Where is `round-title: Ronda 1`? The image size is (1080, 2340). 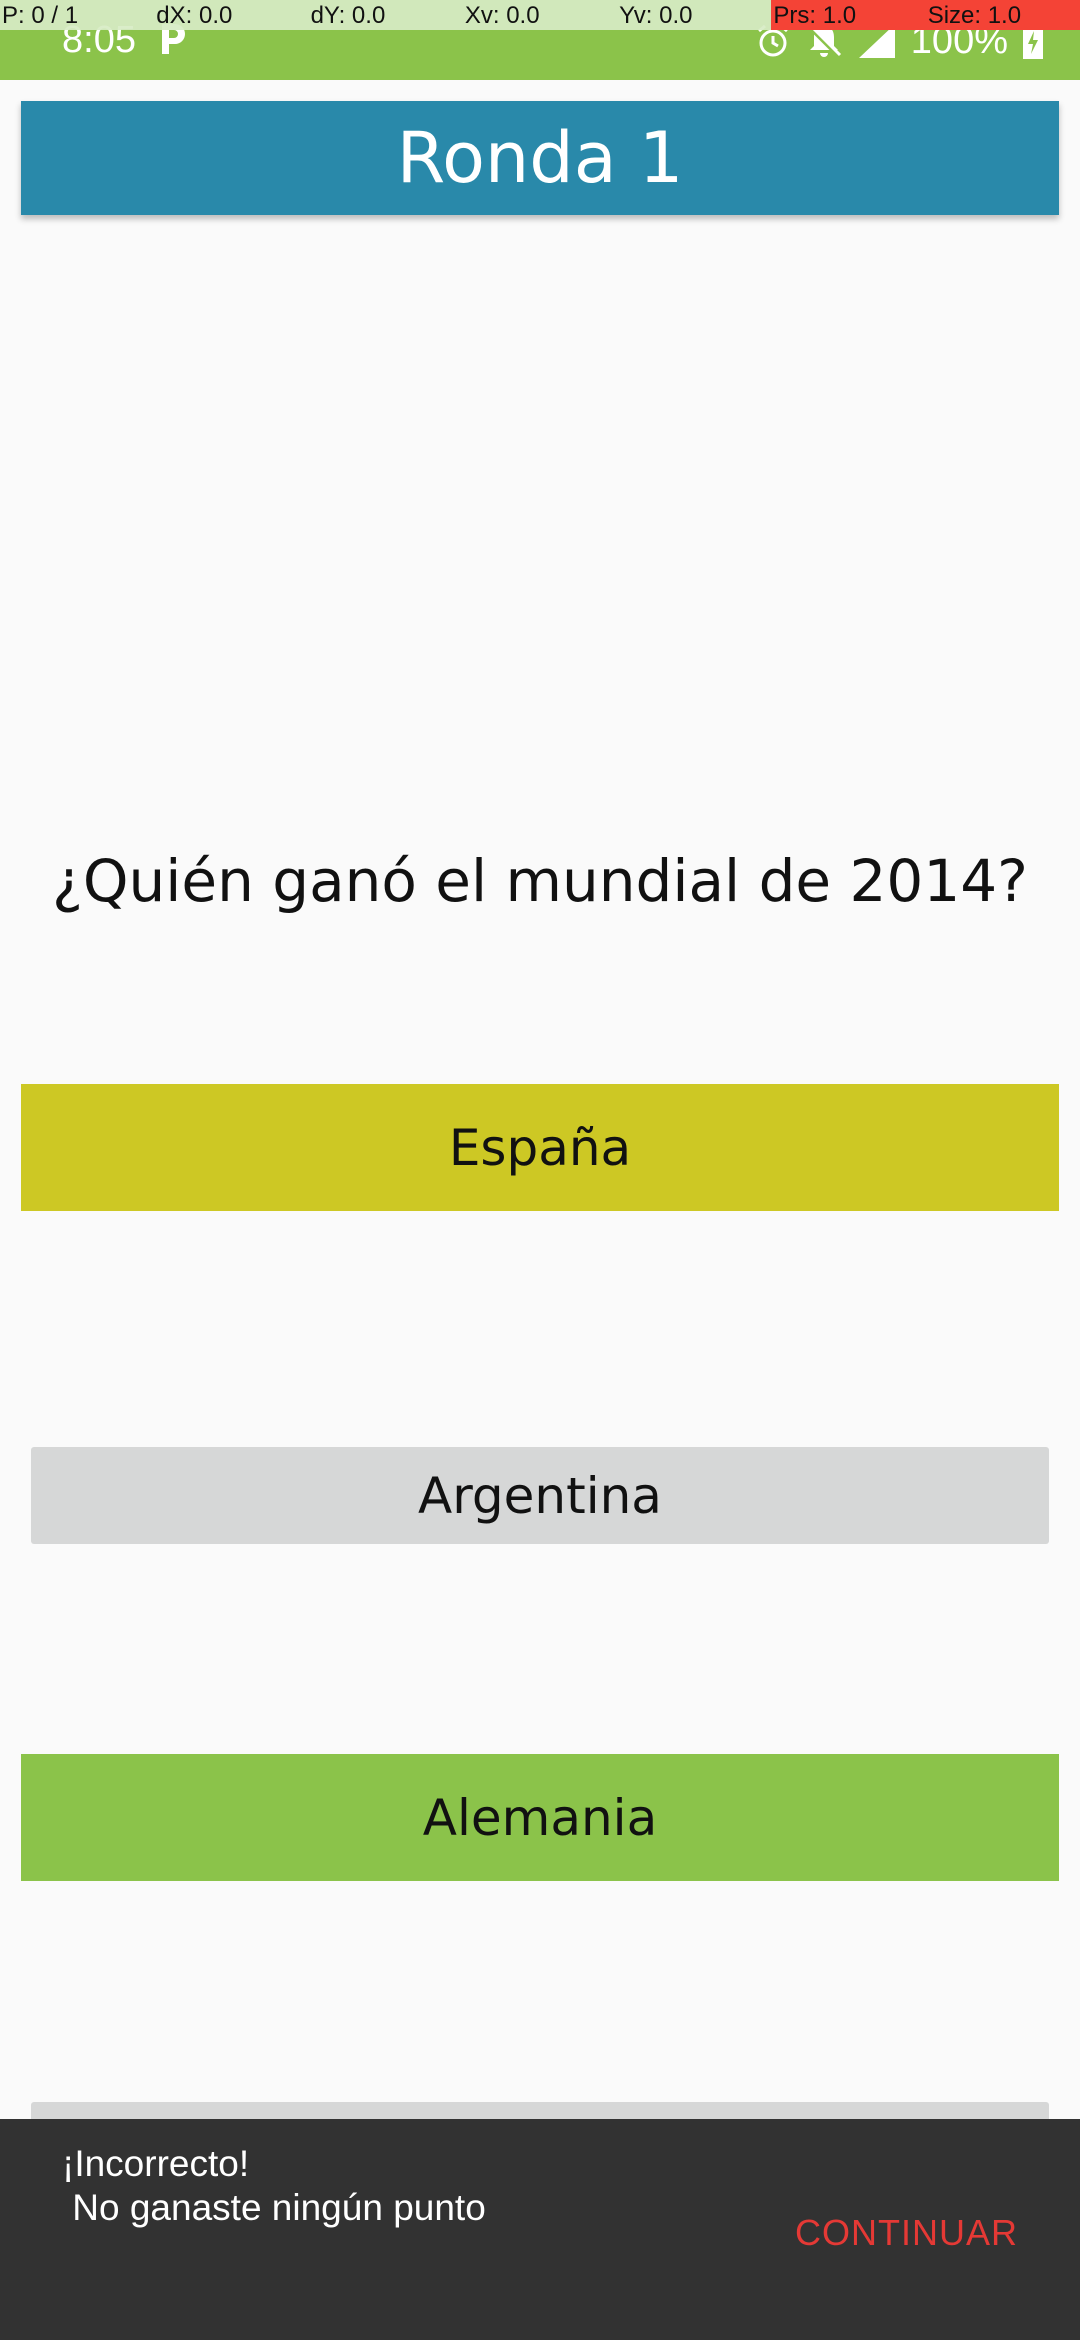
round-title: Ronda 1 is located at coordinates (540, 158).